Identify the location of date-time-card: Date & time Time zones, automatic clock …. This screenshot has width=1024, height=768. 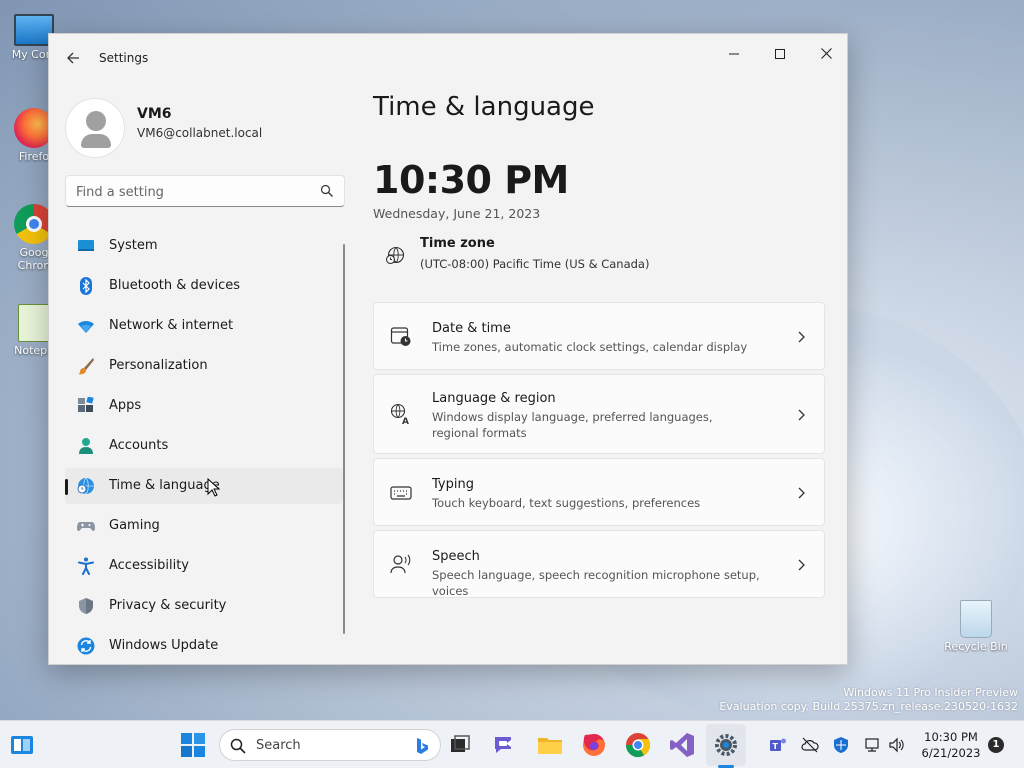
(599, 336).